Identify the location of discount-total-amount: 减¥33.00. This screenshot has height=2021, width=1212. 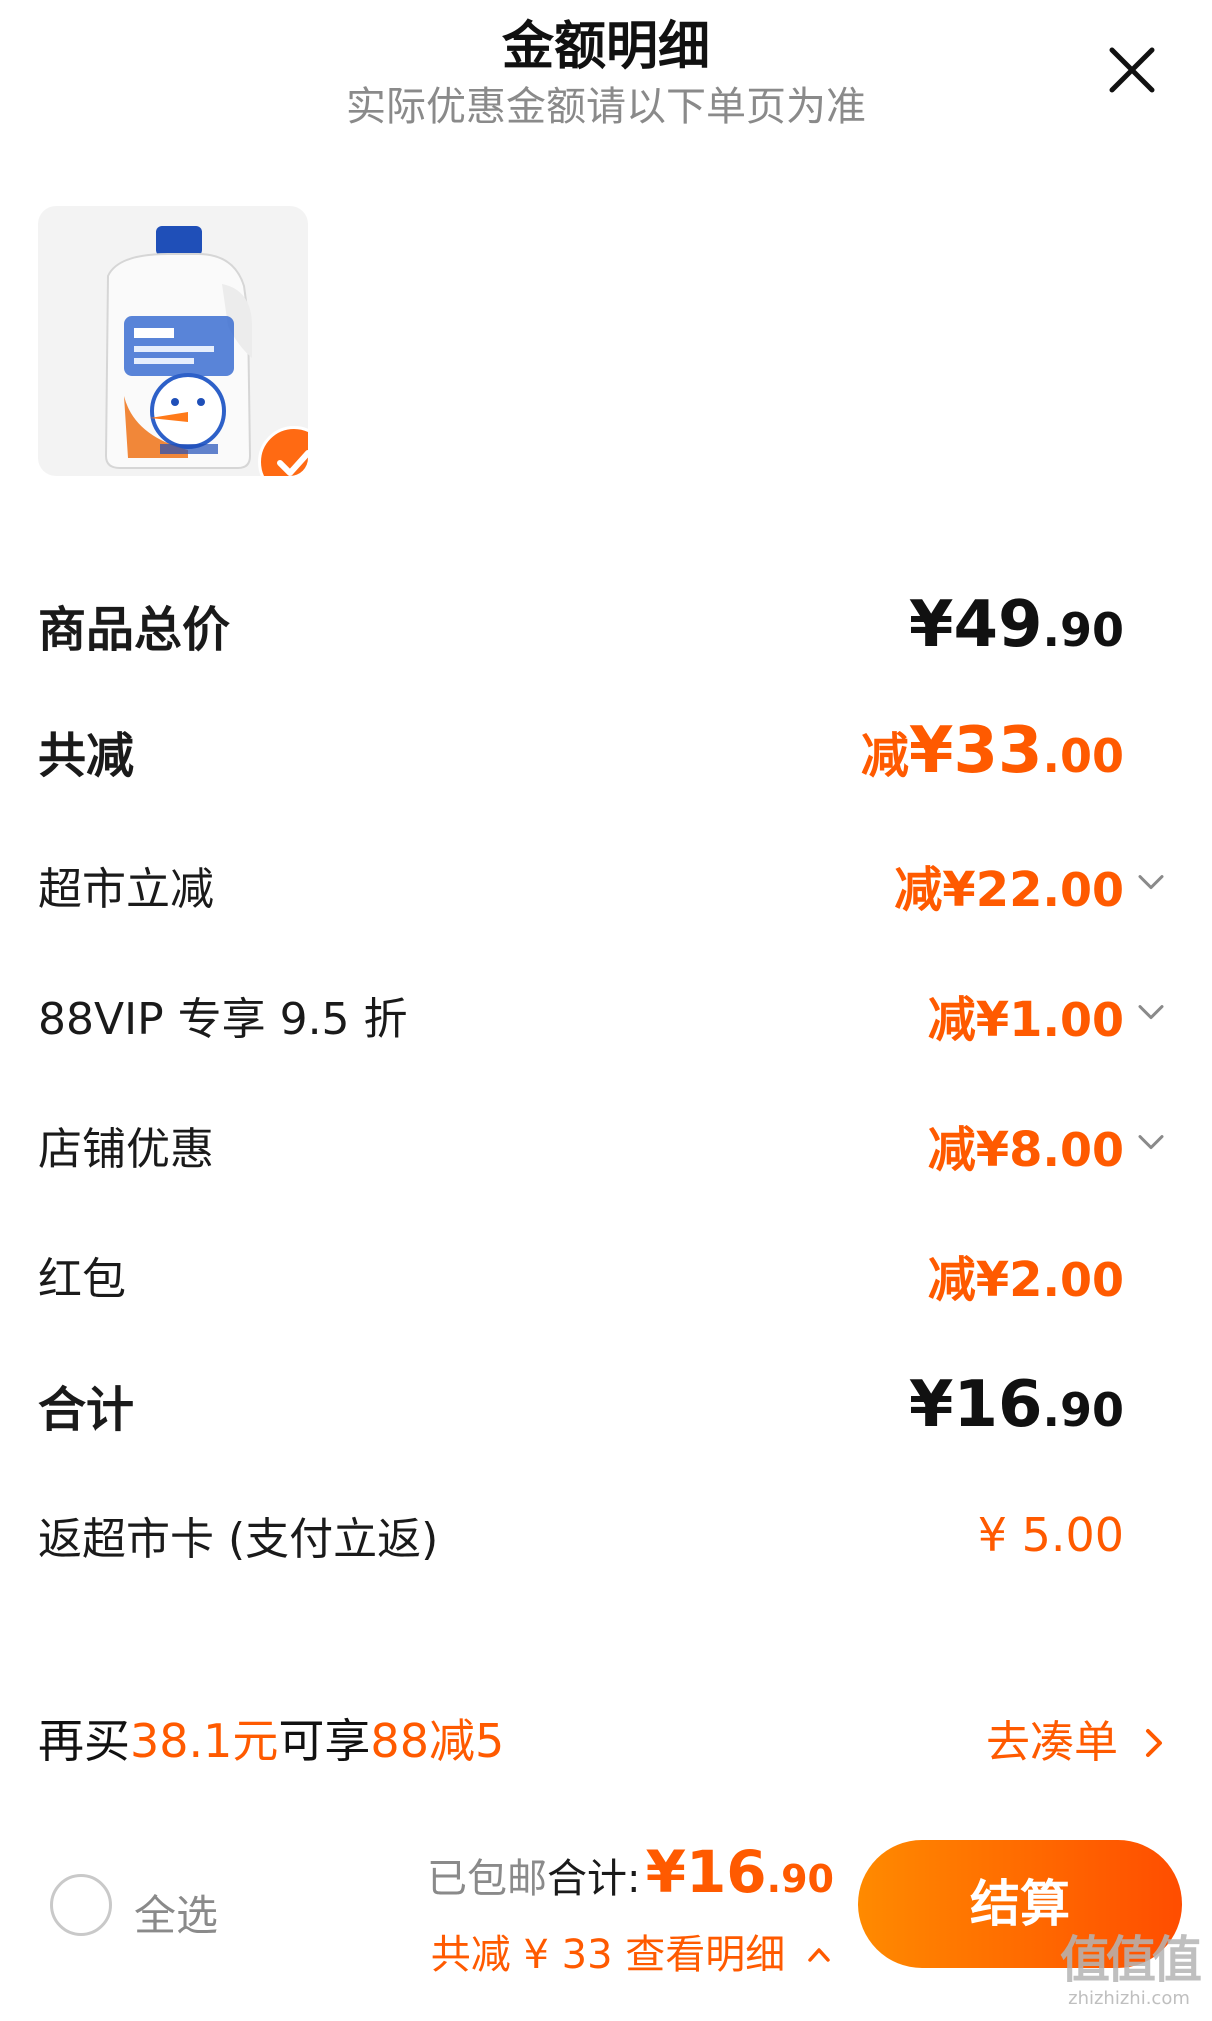
(992, 751).